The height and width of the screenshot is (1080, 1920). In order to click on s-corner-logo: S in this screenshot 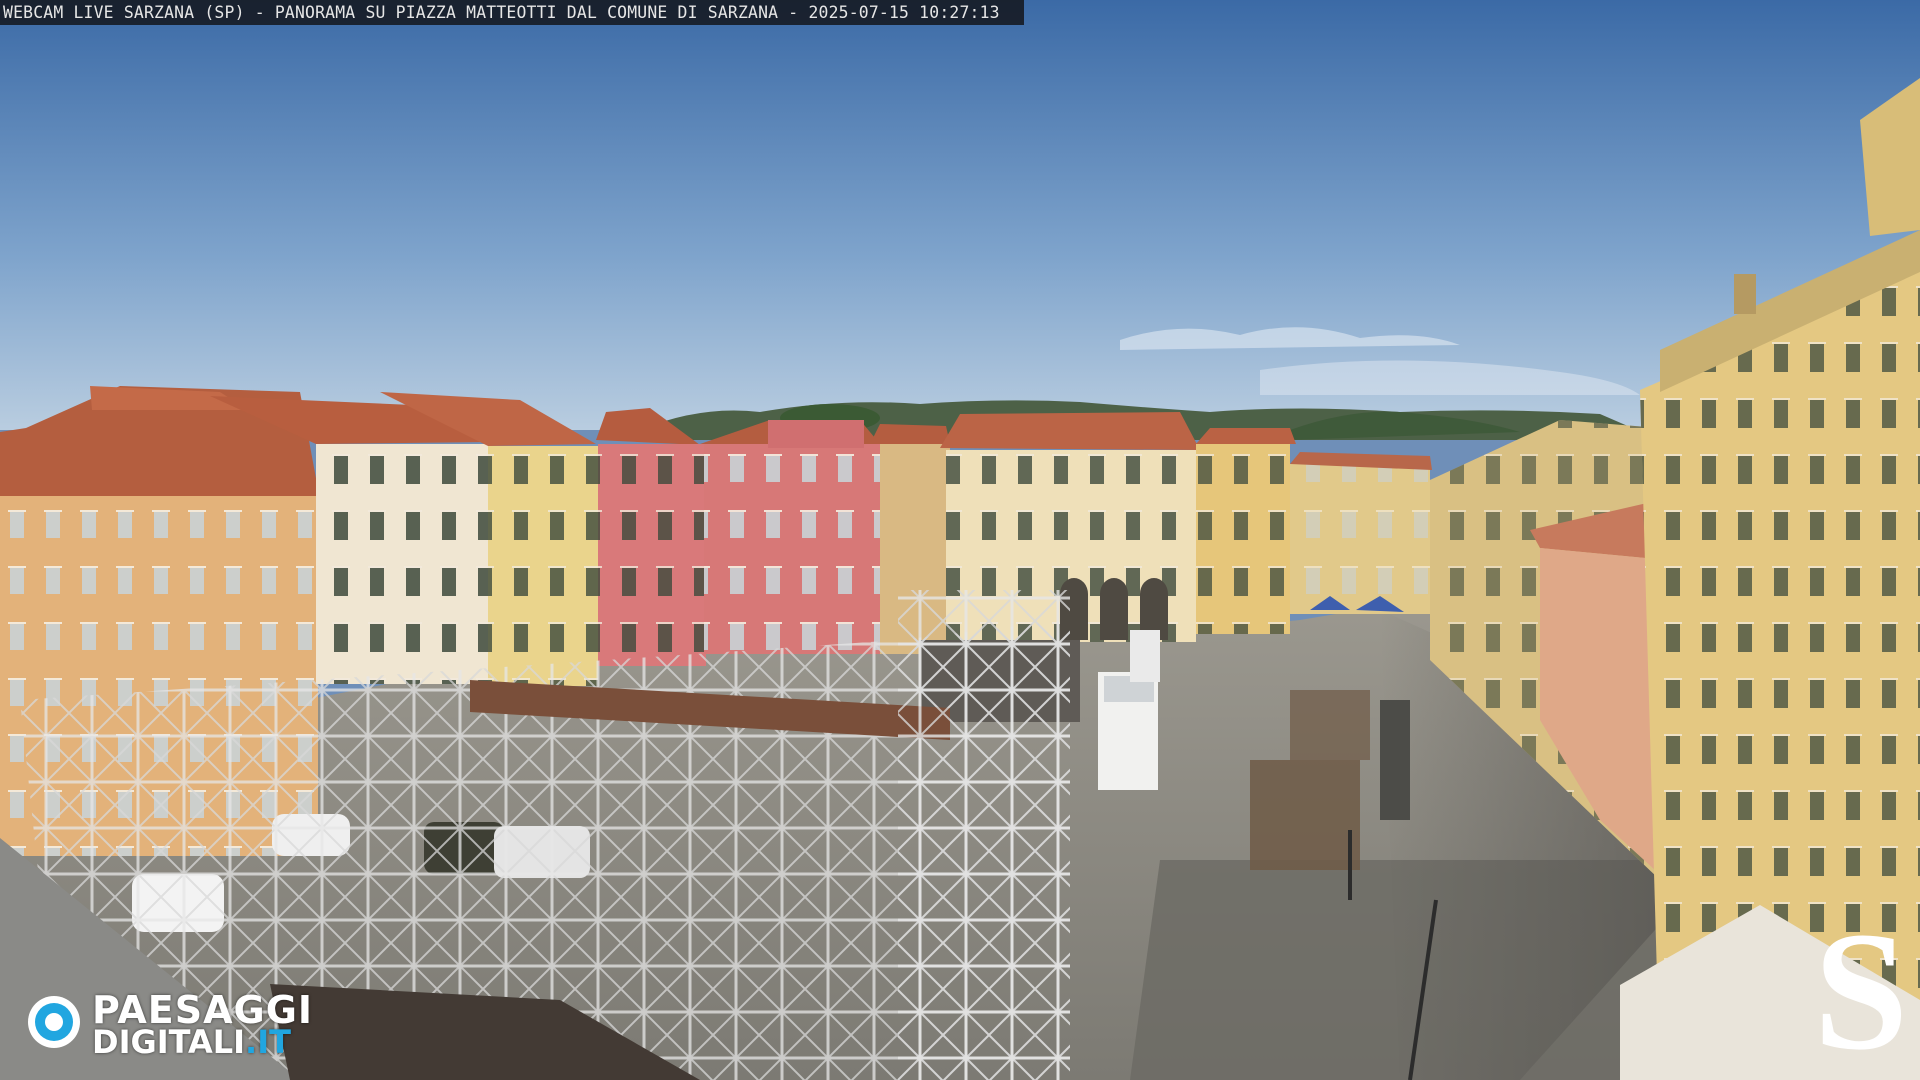, I will do `click(1861, 991)`.